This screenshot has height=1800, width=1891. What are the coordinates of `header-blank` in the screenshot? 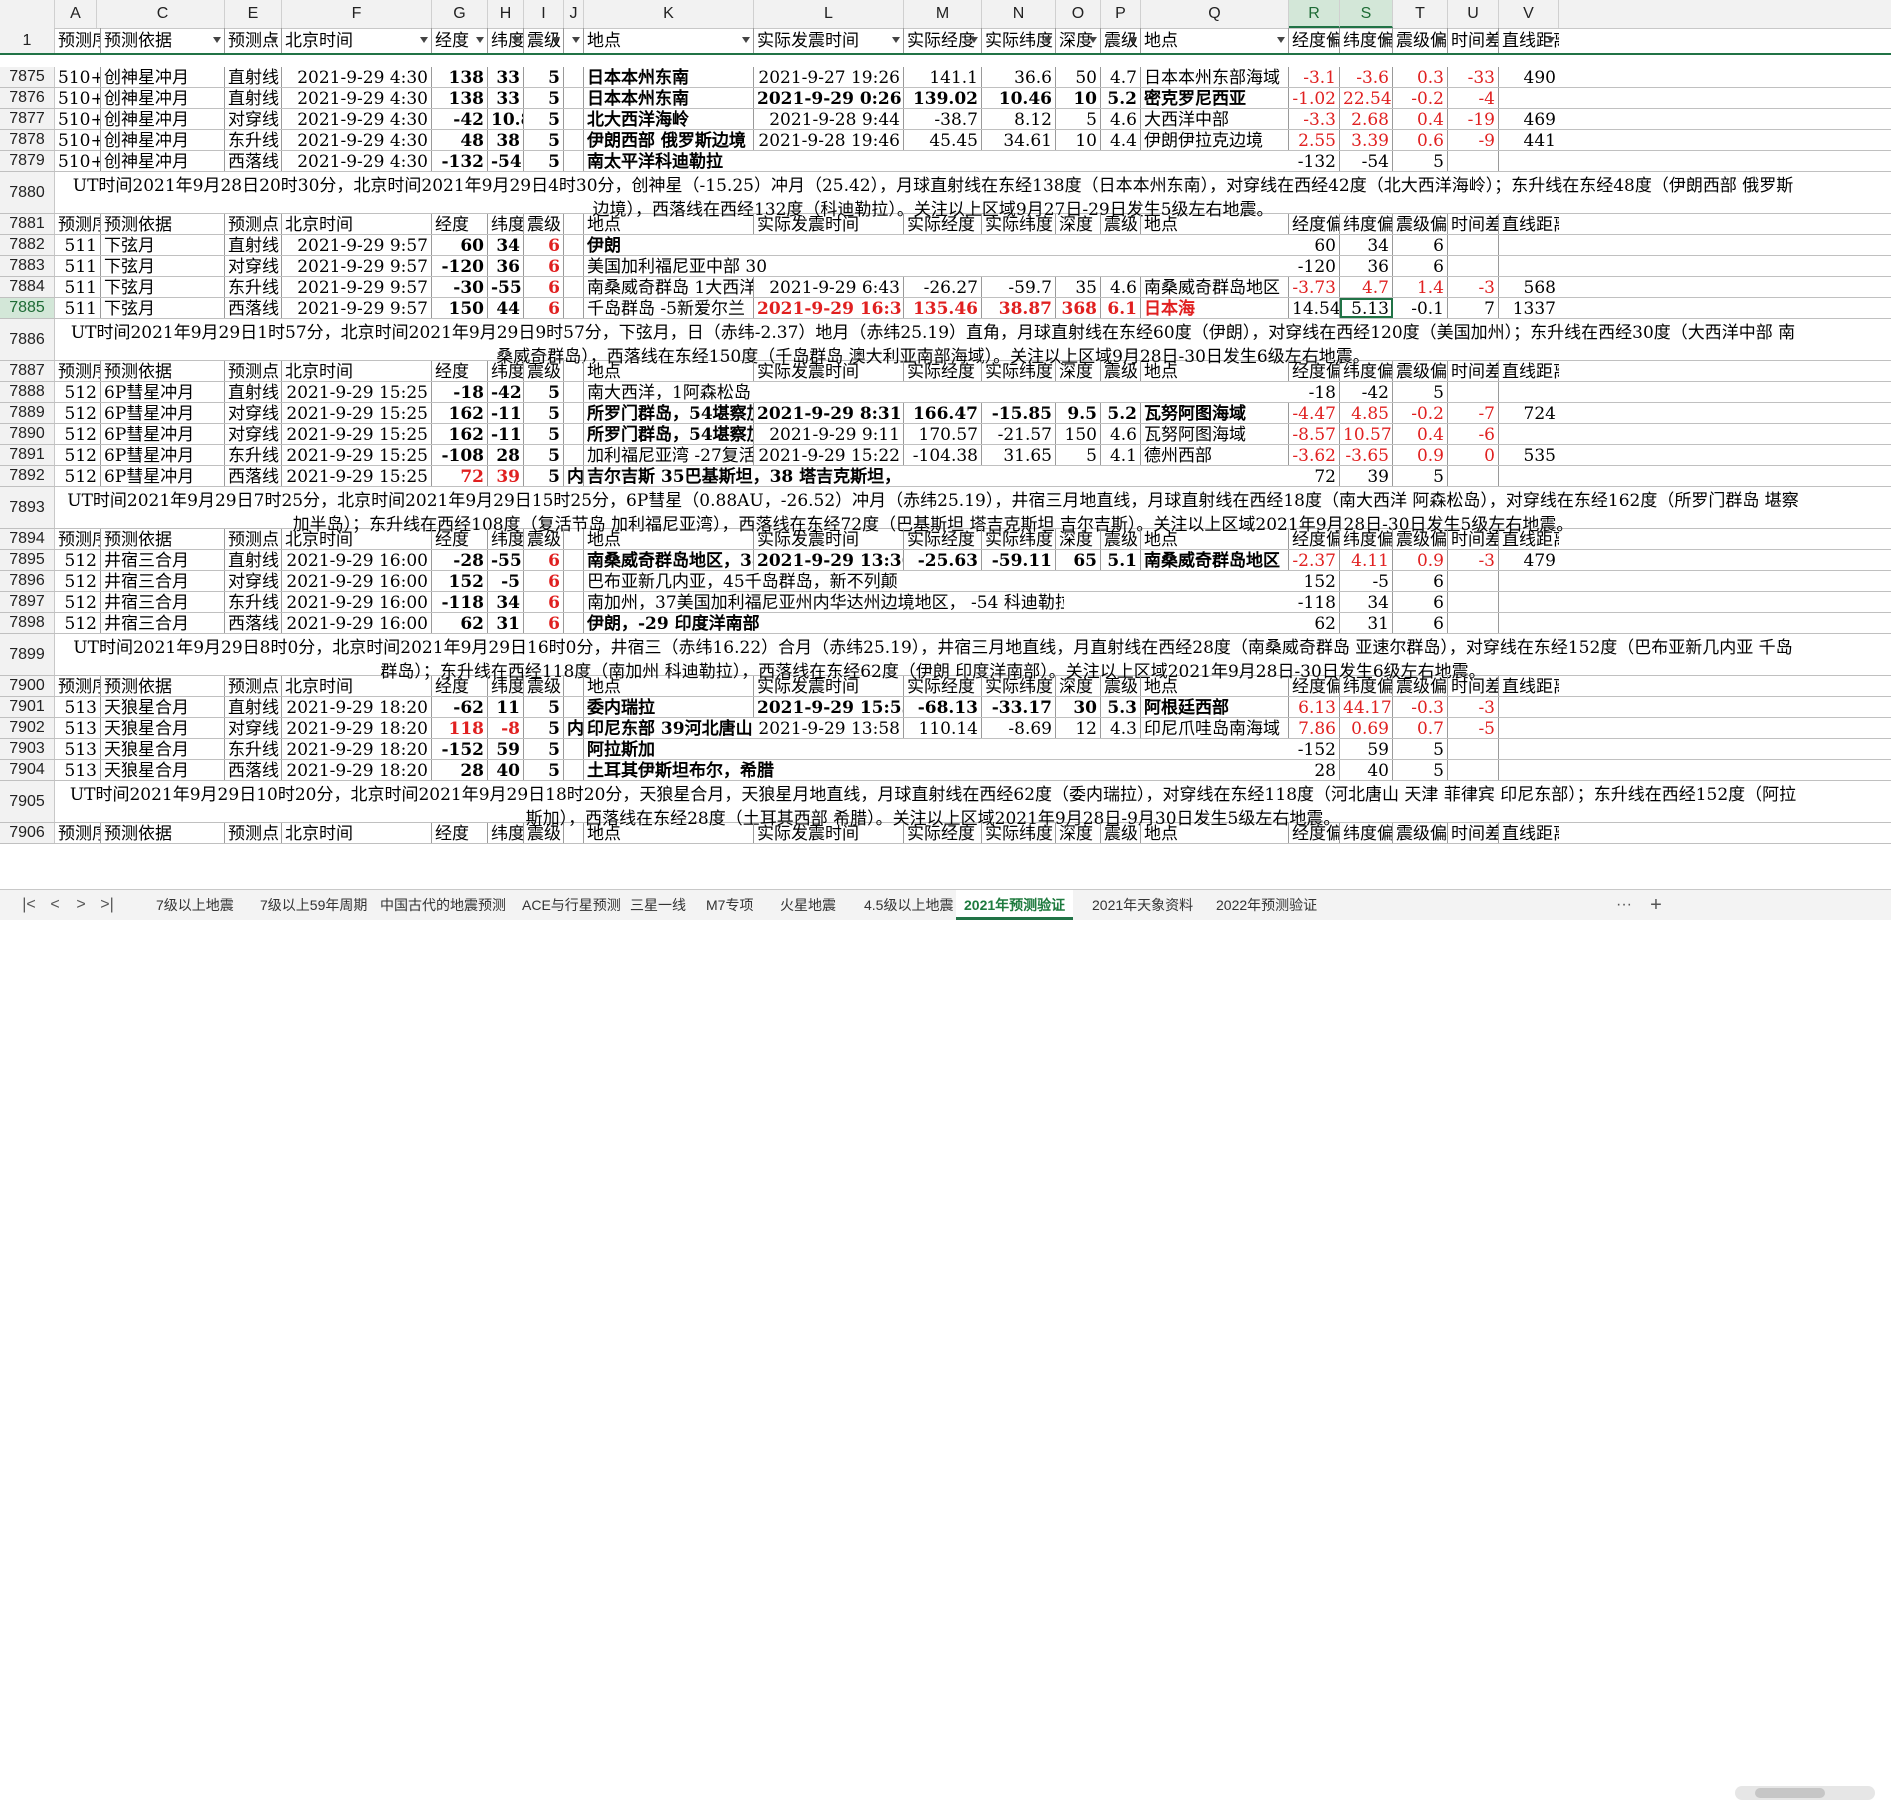 It's located at (574, 539).